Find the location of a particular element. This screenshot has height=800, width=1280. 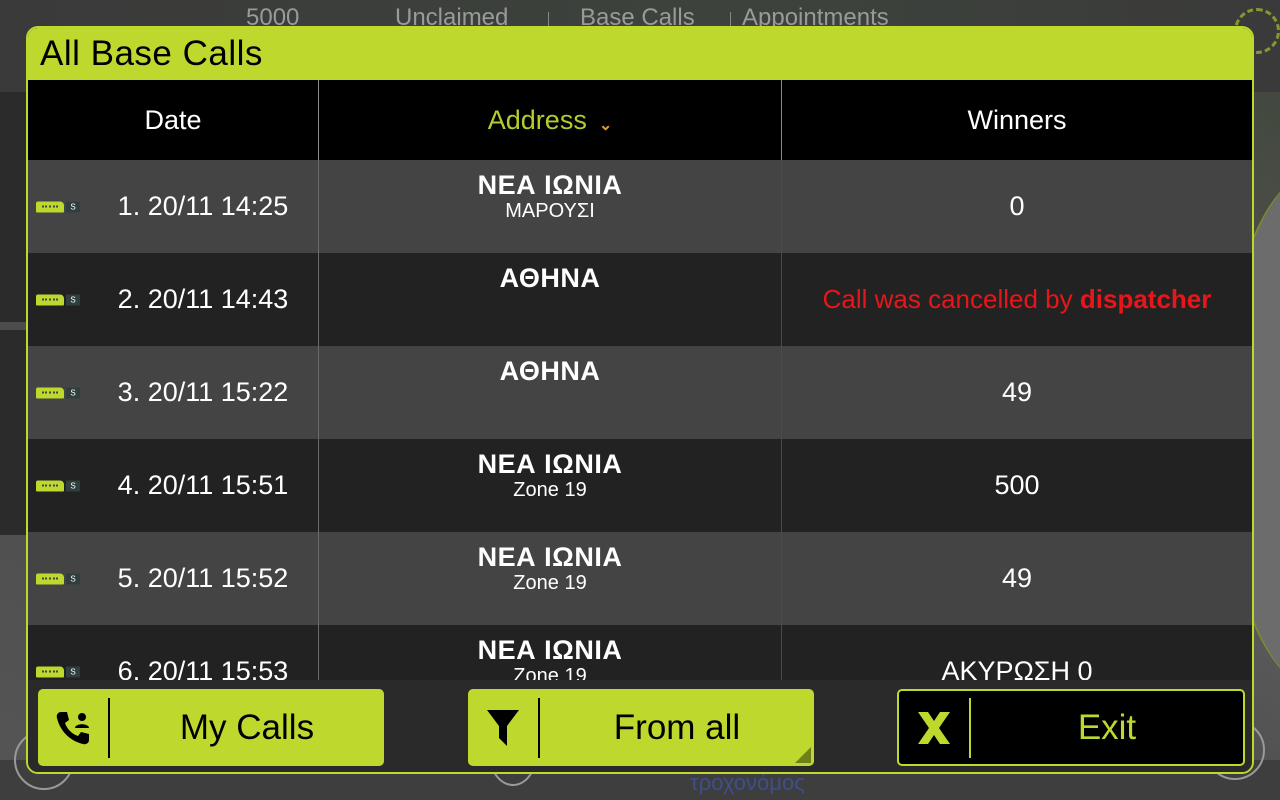

column-header-label: Winners is located at coordinates (1017, 119).